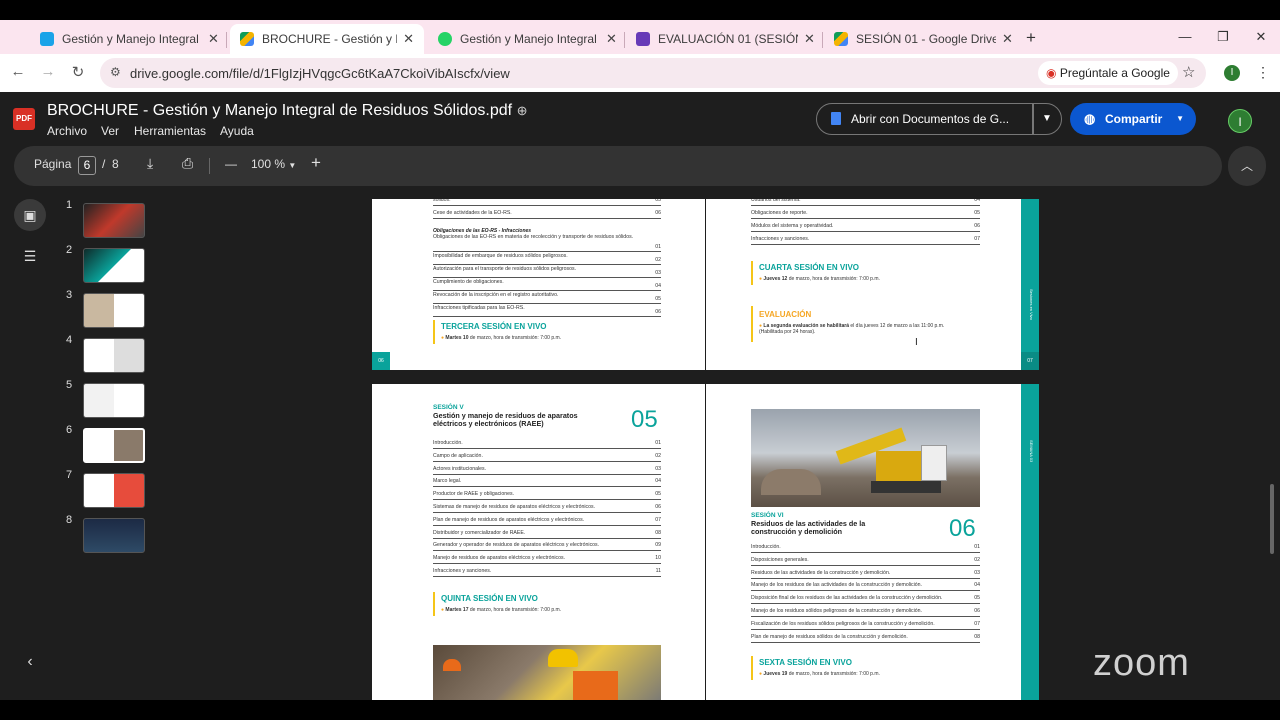 This screenshot has height=720, width=1280. I want to click on zoom-out-button: —, so click(231, 164).